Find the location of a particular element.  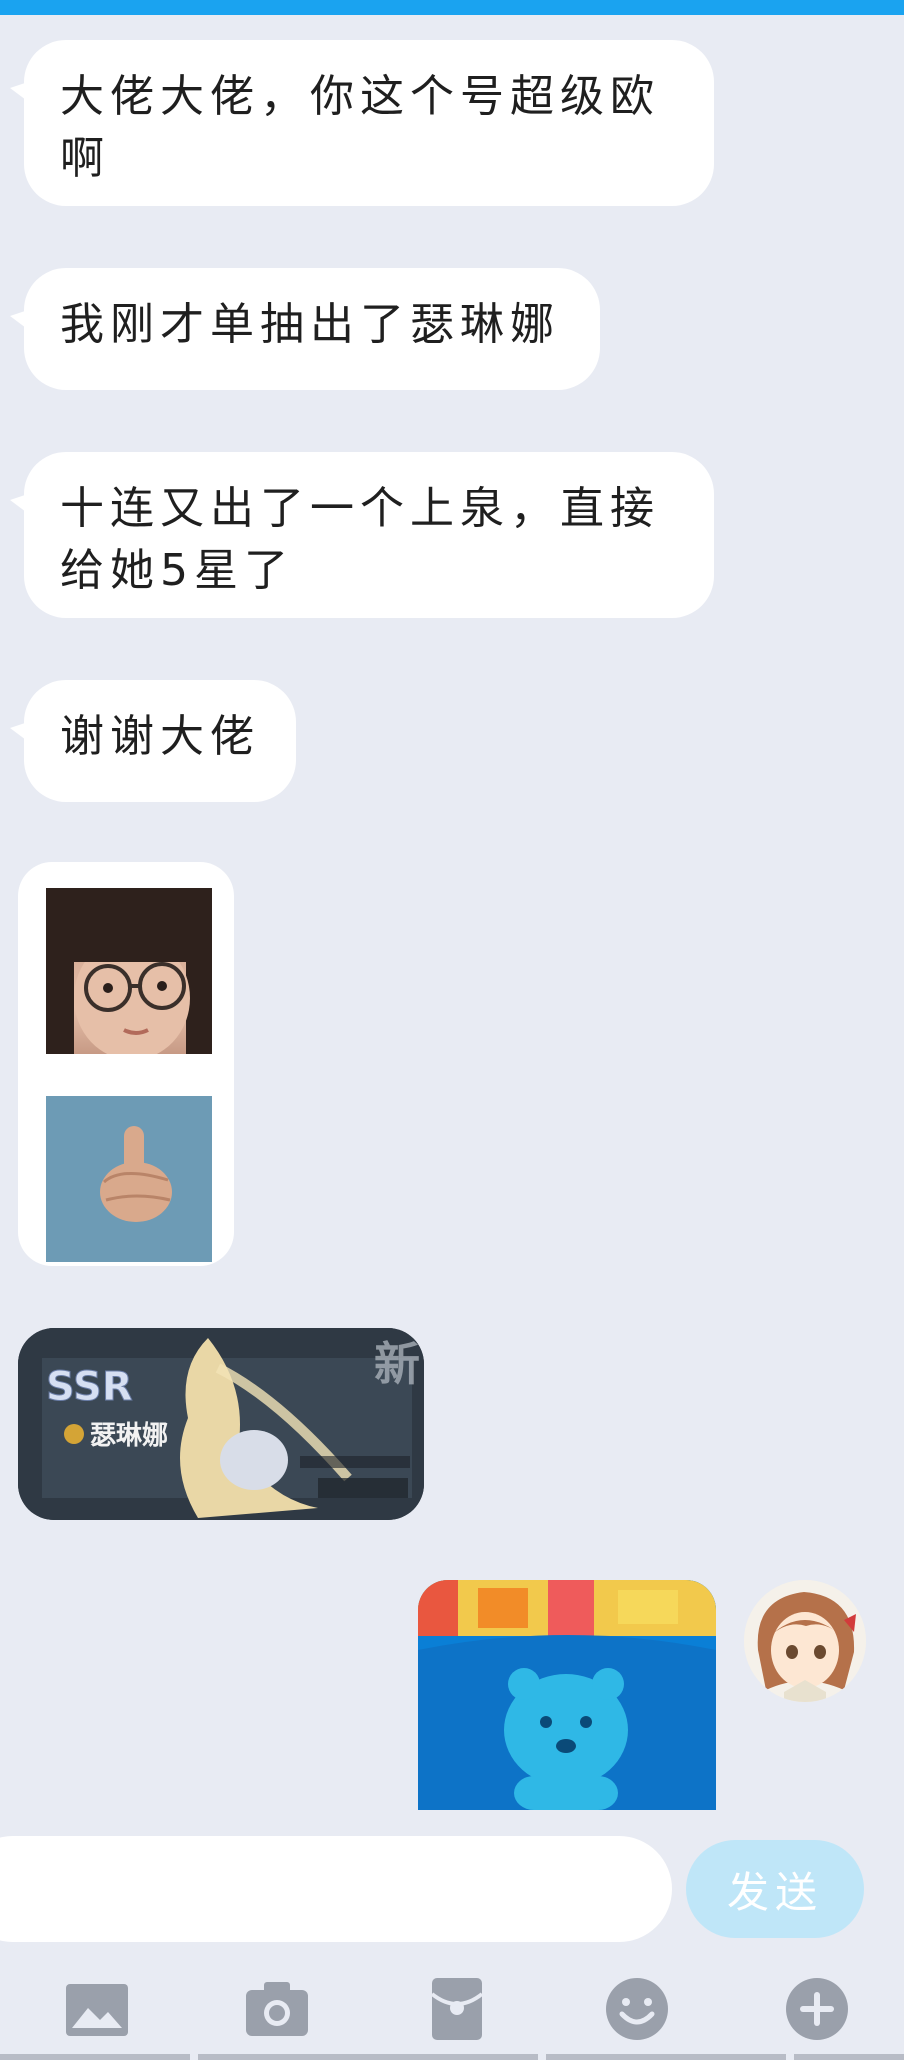

rarity-label: SSR is located at coordinates (89, 1387).